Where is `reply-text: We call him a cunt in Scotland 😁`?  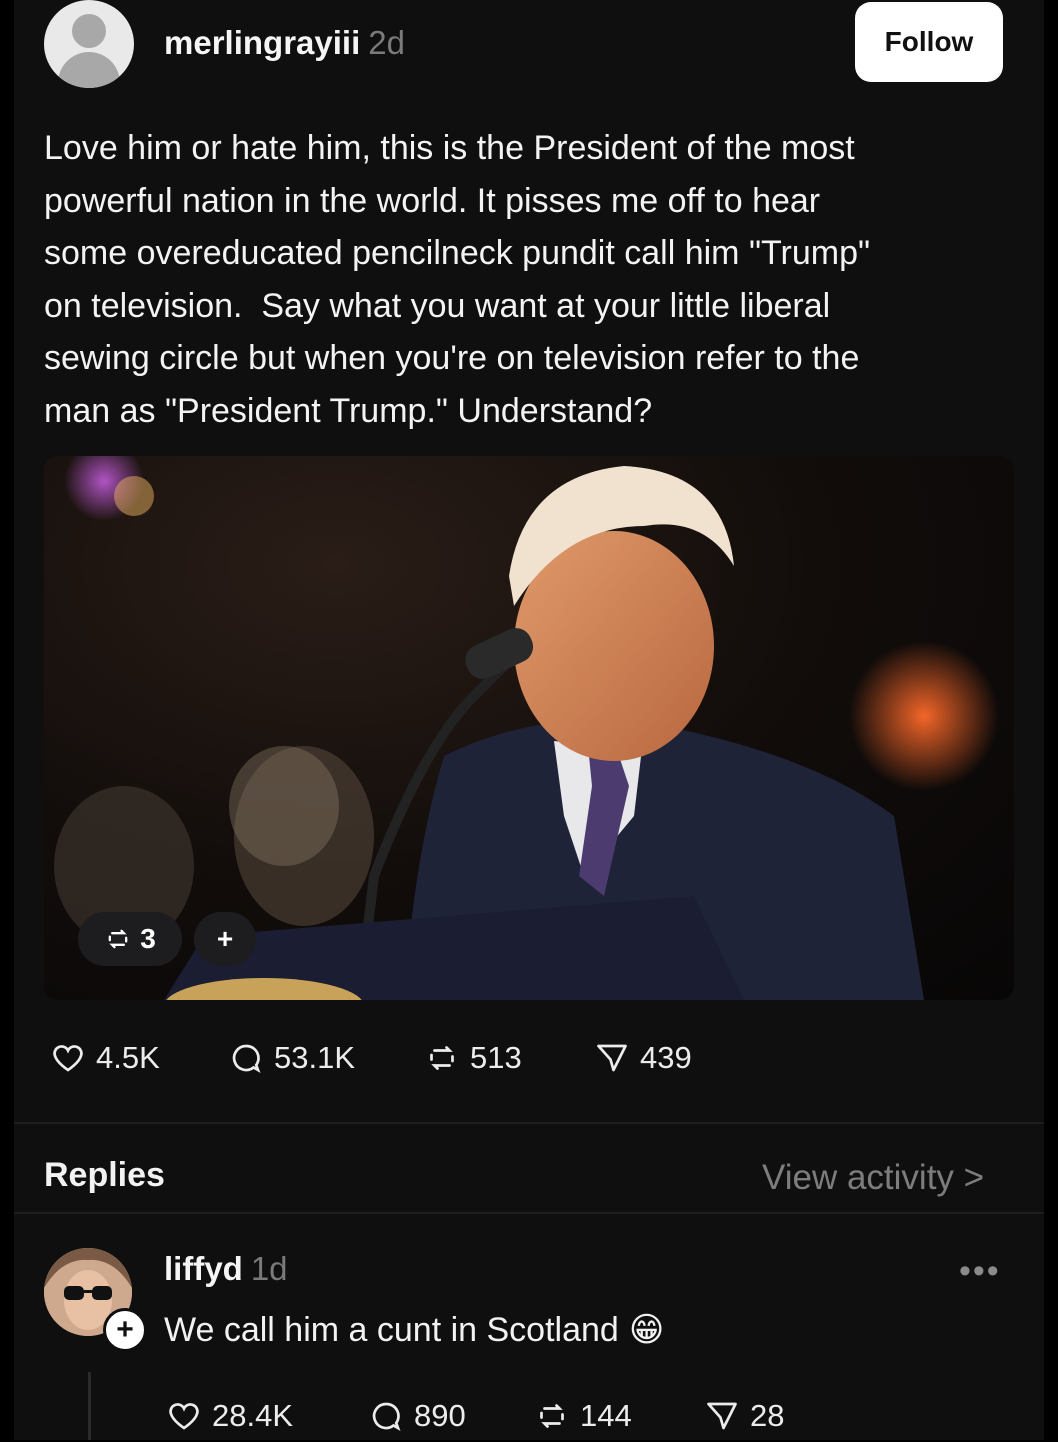
reply-text: We call him a cunt in Scotland 😁 is located at coordinates (414, 1330).